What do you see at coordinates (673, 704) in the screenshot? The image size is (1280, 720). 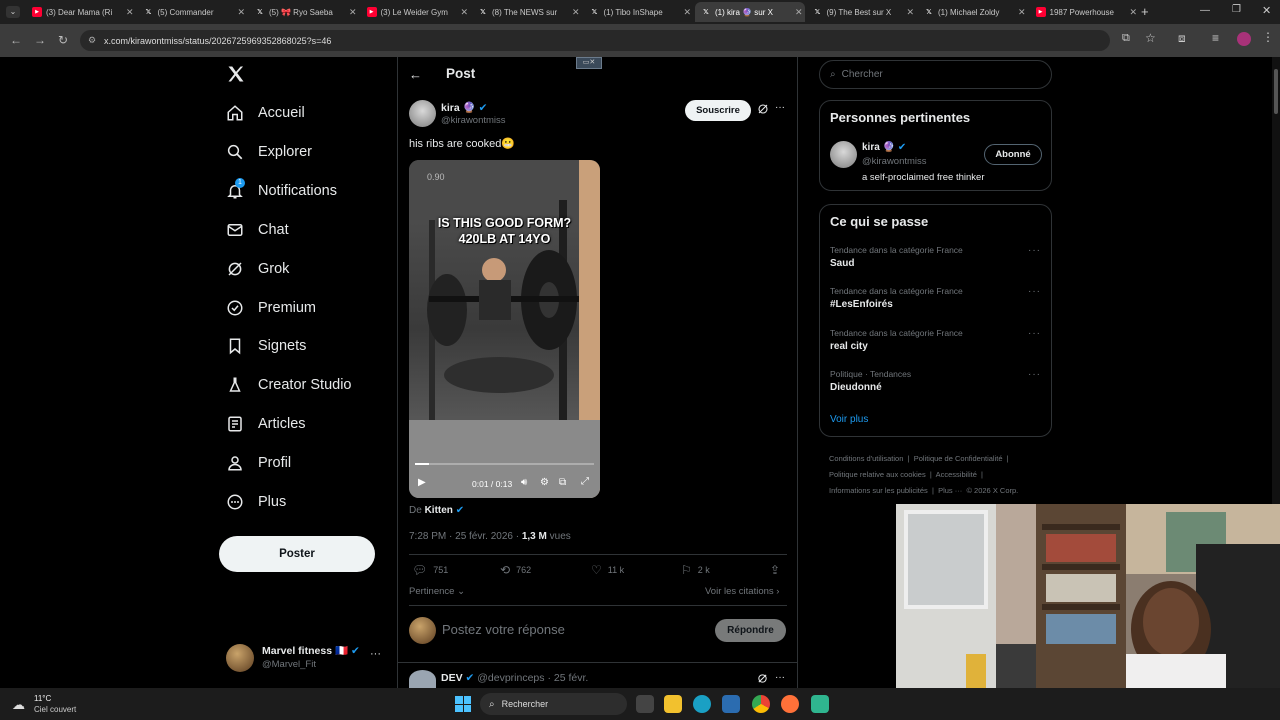 I see `file-explorer-icon` at bounding box center [673, 704].